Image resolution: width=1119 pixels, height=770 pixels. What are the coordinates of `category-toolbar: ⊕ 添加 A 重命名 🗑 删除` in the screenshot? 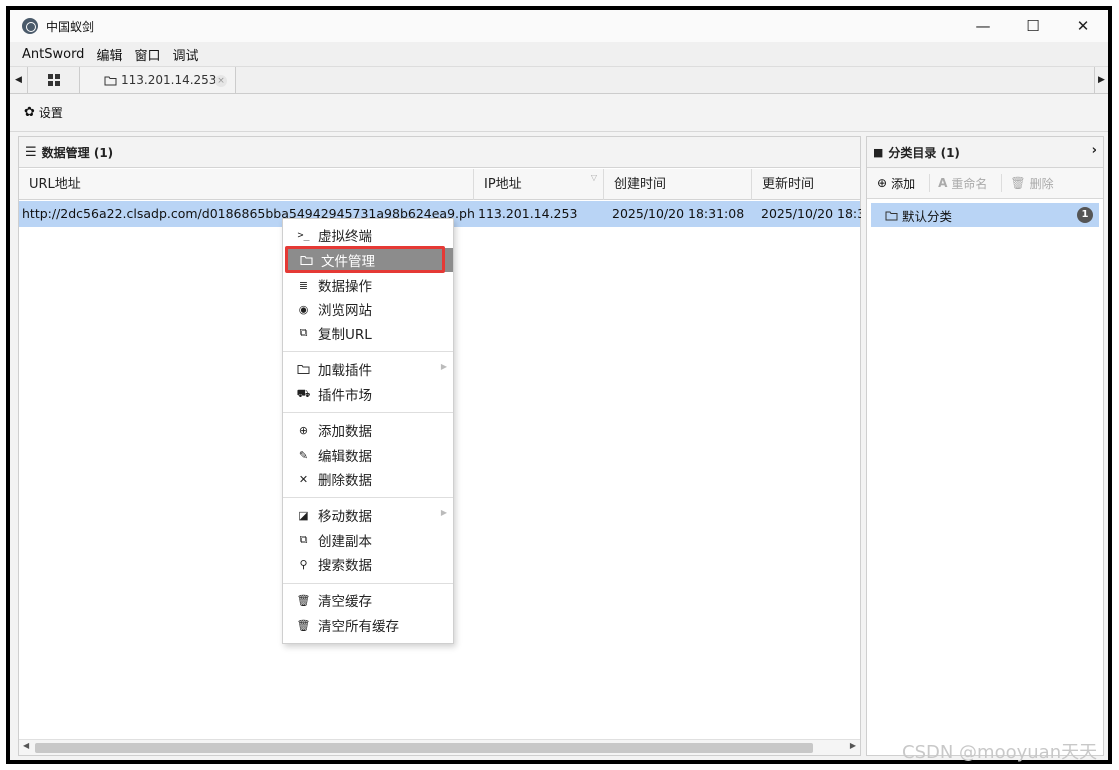 It's located at (985, 183).